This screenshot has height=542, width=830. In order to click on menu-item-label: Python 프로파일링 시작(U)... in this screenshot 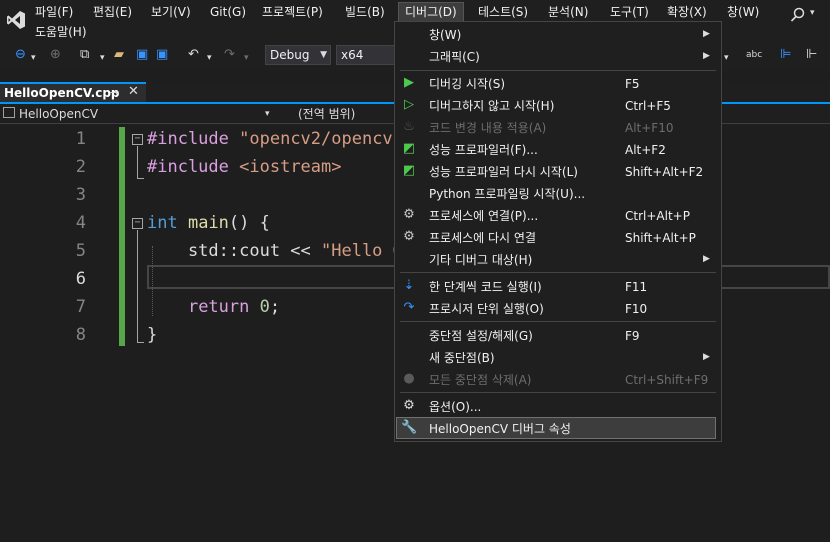, I will do `click(507, 194)`.